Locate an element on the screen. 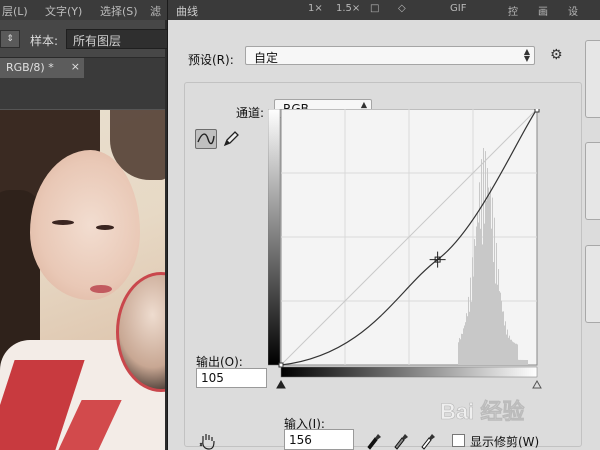  ruler is located at coordinates (82, 94).